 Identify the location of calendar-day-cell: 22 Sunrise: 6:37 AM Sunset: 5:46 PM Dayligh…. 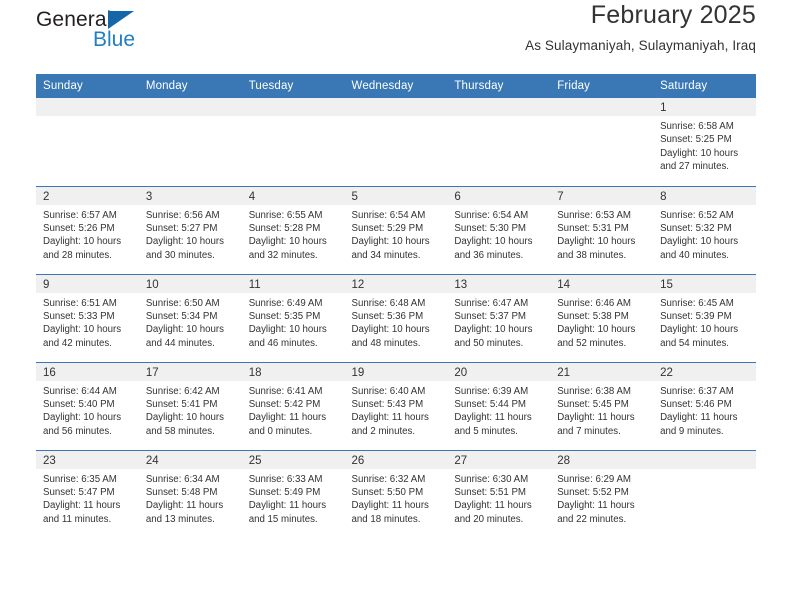
(704, 405).